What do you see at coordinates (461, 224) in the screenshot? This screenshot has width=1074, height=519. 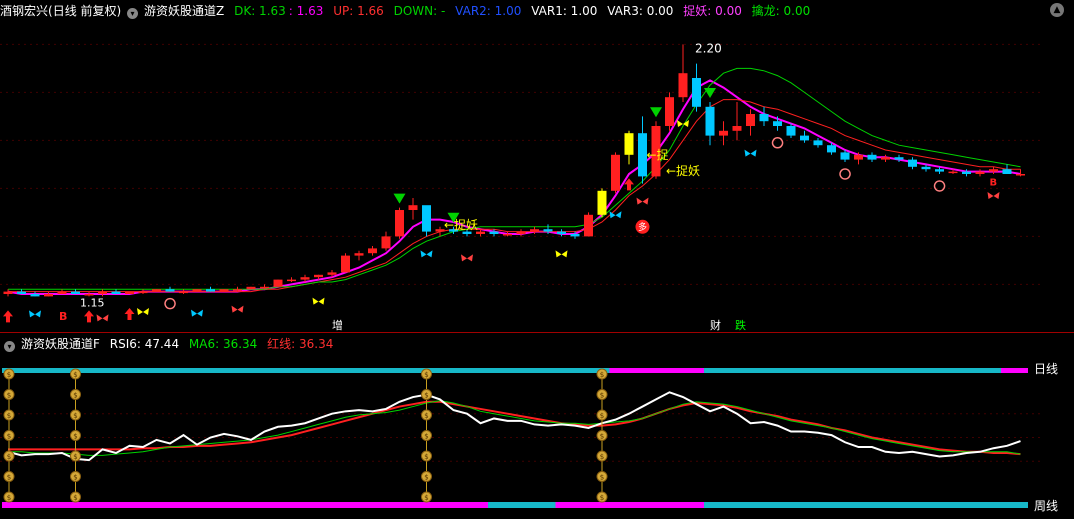 I see `zhuoyao-marker-1: ←捉妖` at bounding box center [461, 224].